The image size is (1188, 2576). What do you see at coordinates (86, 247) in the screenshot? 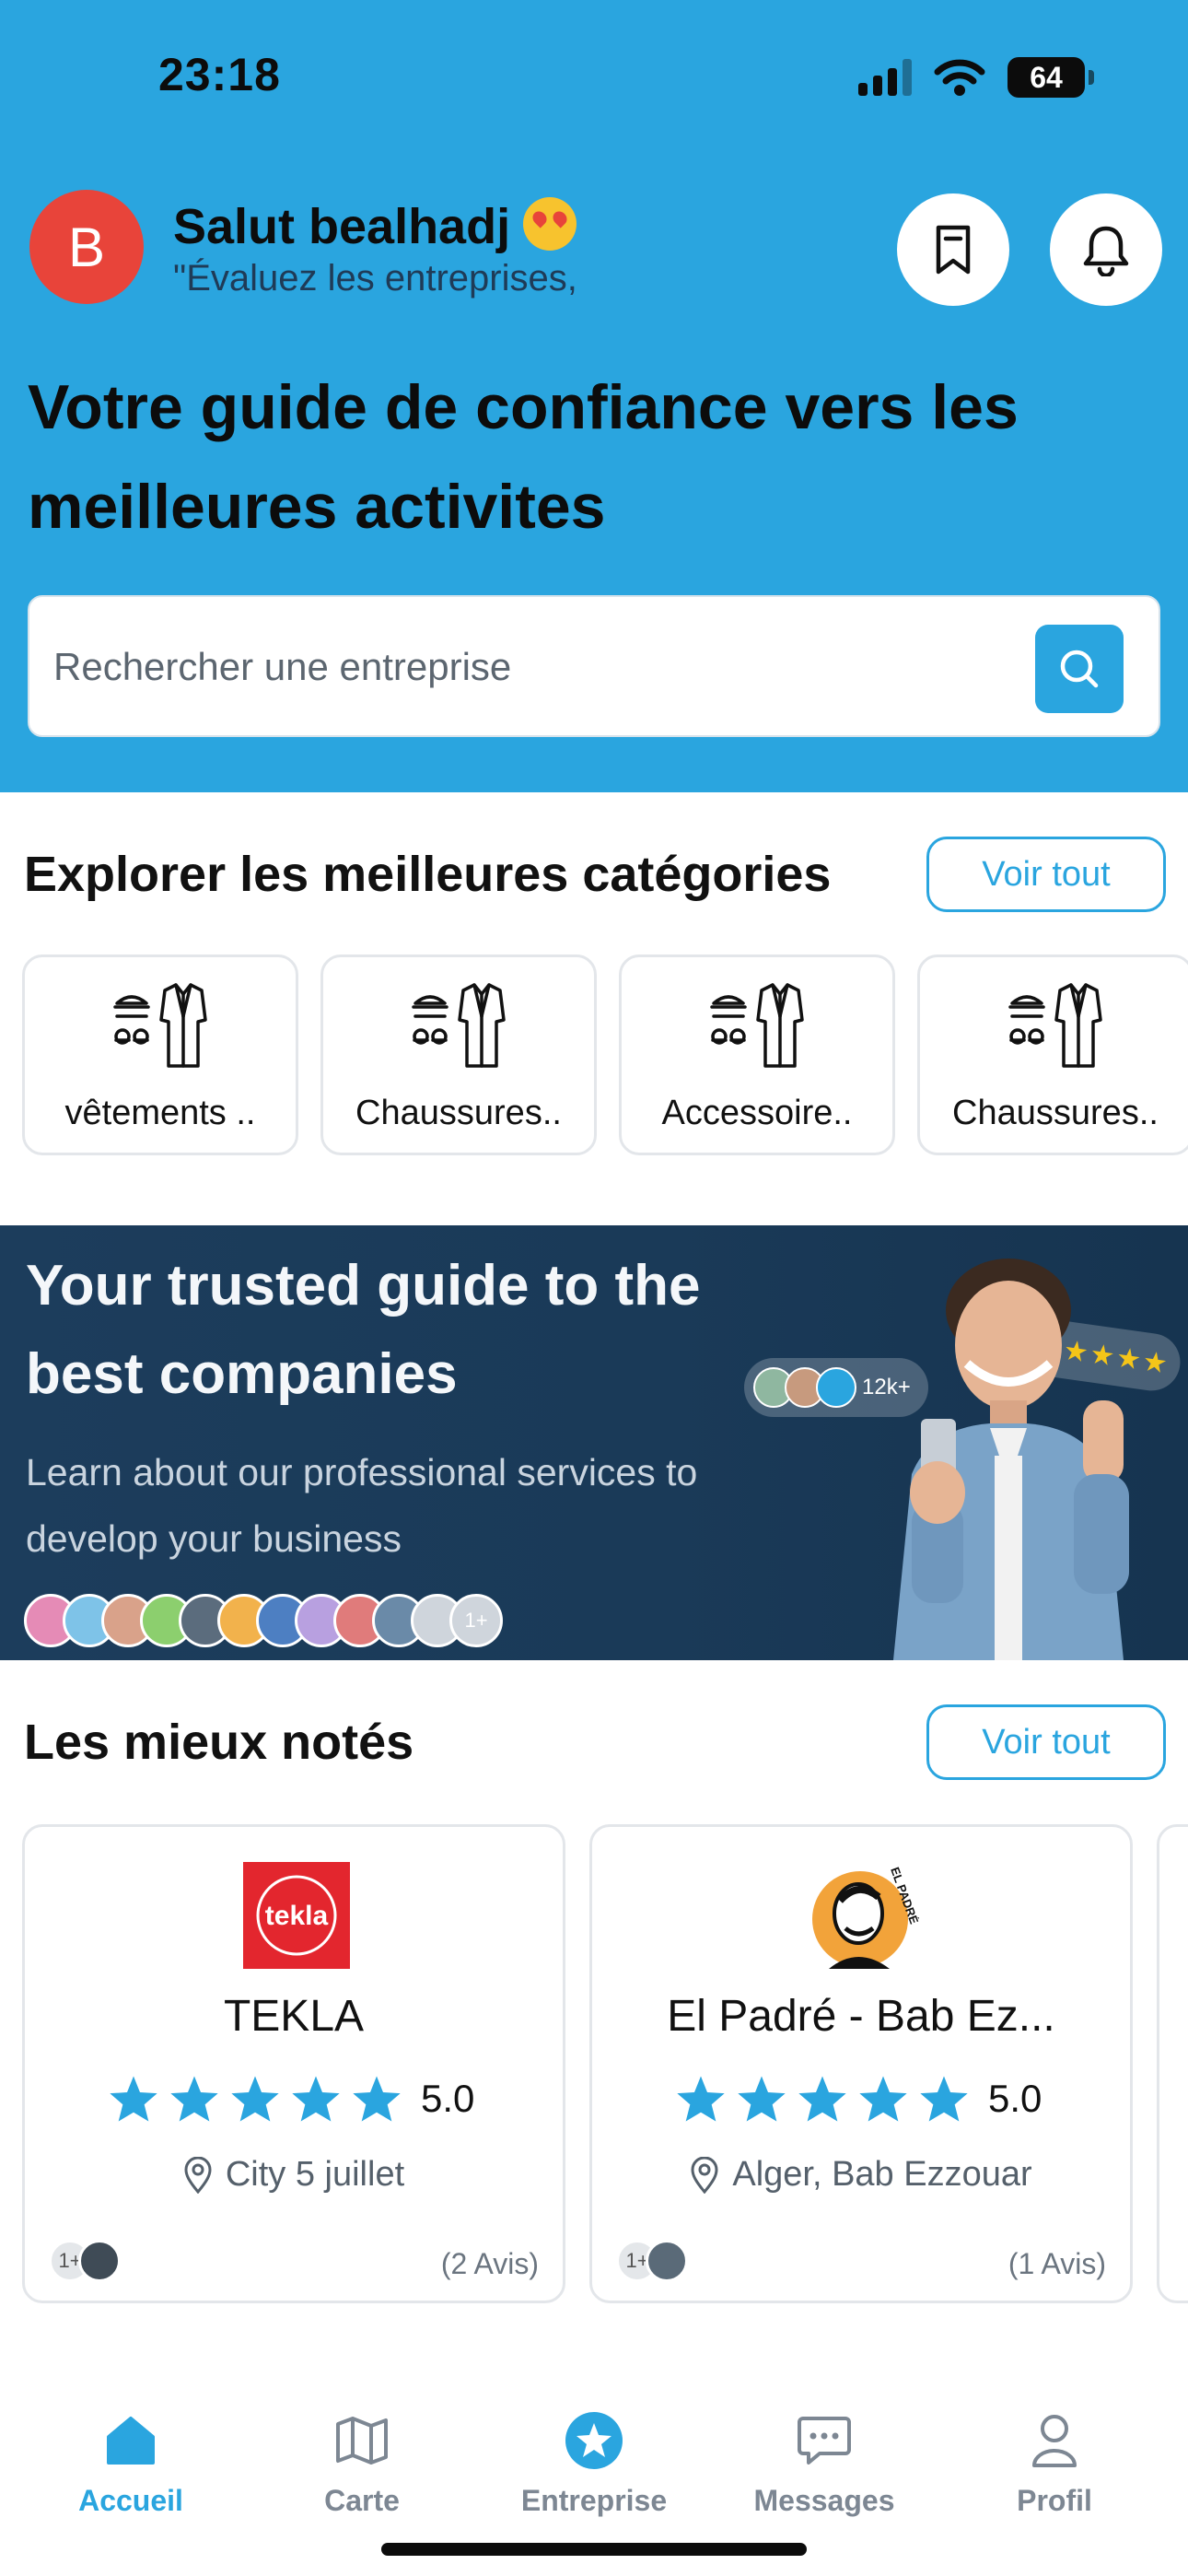
I see `user-avatar: B` at bounding box center [86, 247].